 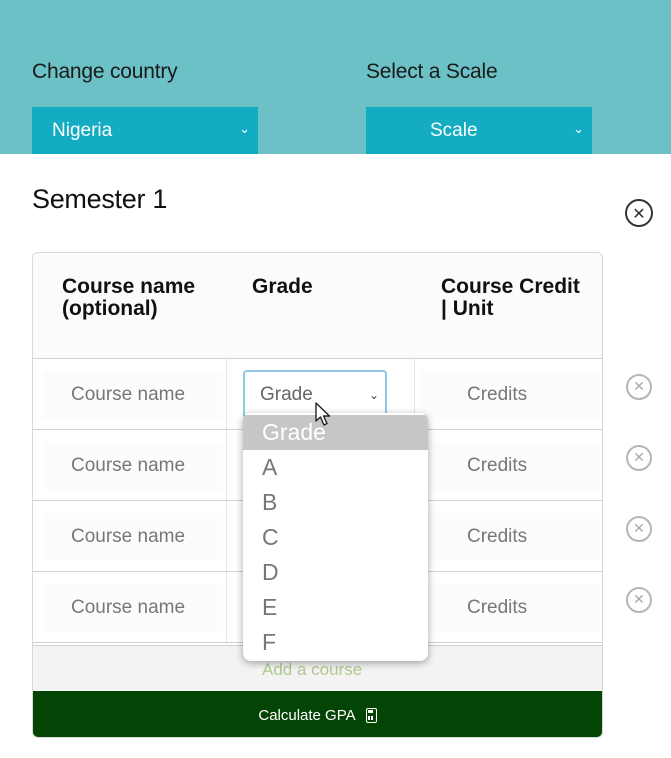 I want to click on grade-dropdown-menu: Grade A B C D E F, so click(x=335, y=537).